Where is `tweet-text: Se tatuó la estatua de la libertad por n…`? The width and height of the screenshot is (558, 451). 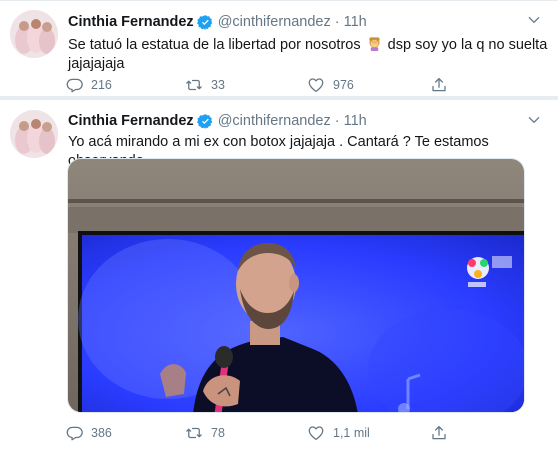 tweet-text: Se tatuó la estatua de la libertad por n… is located at coordinates (308, 55).